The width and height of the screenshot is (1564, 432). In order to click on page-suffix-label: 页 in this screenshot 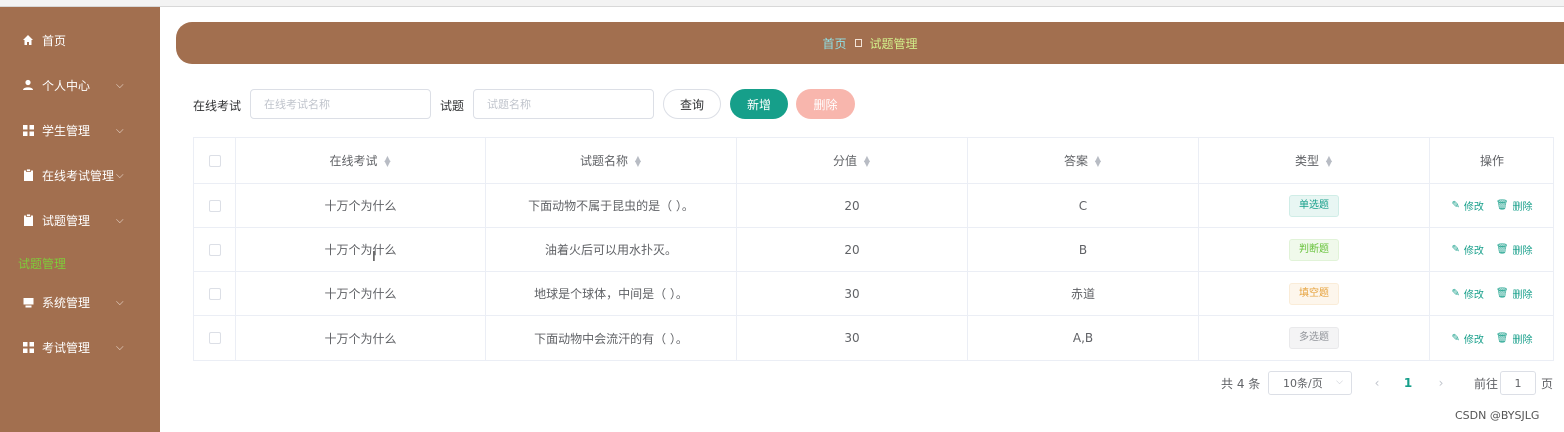, I will do `click(1547, 383)`.